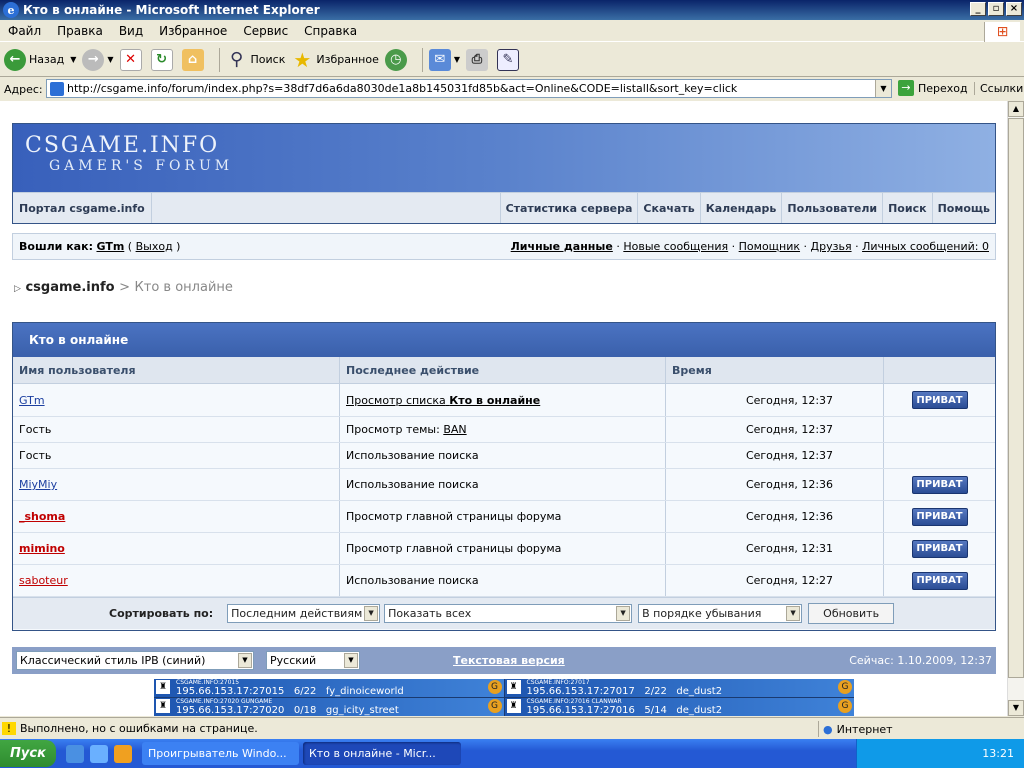 This screenshot has width=1024, height=768. I want to click on clock: 13:21, so click(998, 753).